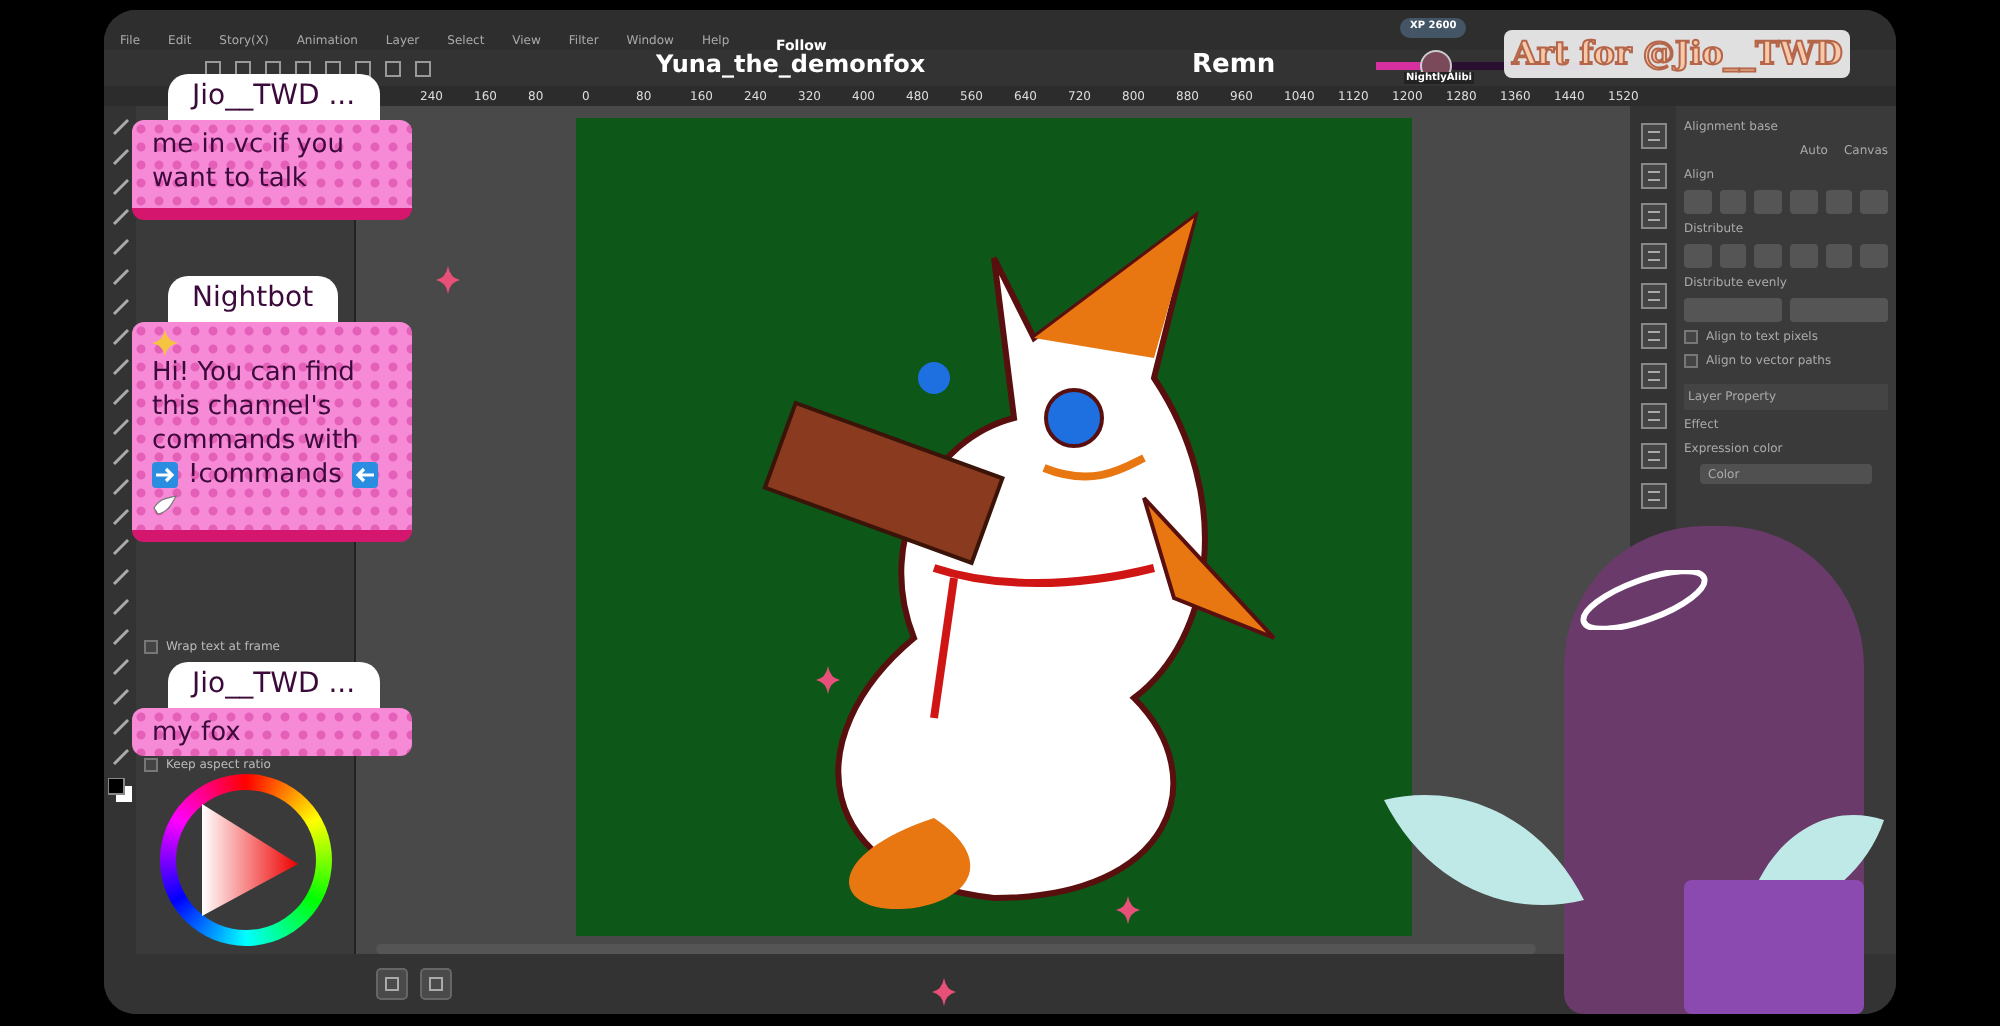  I want to click on scroll-bar, so click(956, 949).